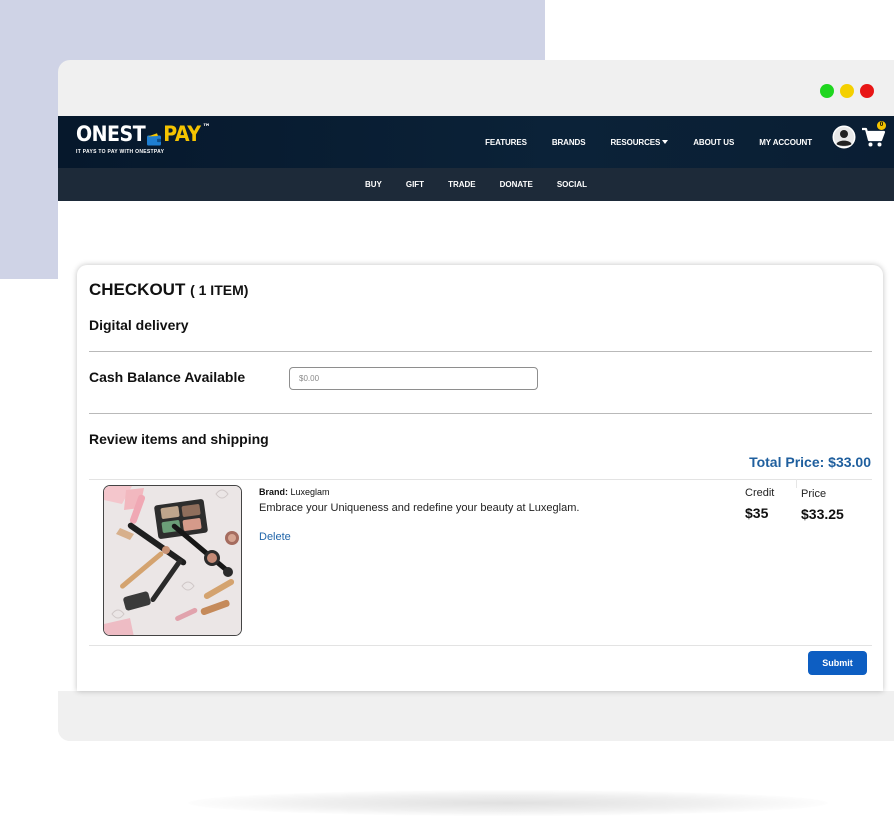  Describe the element at coordinates (785, 142) in the screenshot. I see `nav-my-account: MY ACCOUNT` at that location.